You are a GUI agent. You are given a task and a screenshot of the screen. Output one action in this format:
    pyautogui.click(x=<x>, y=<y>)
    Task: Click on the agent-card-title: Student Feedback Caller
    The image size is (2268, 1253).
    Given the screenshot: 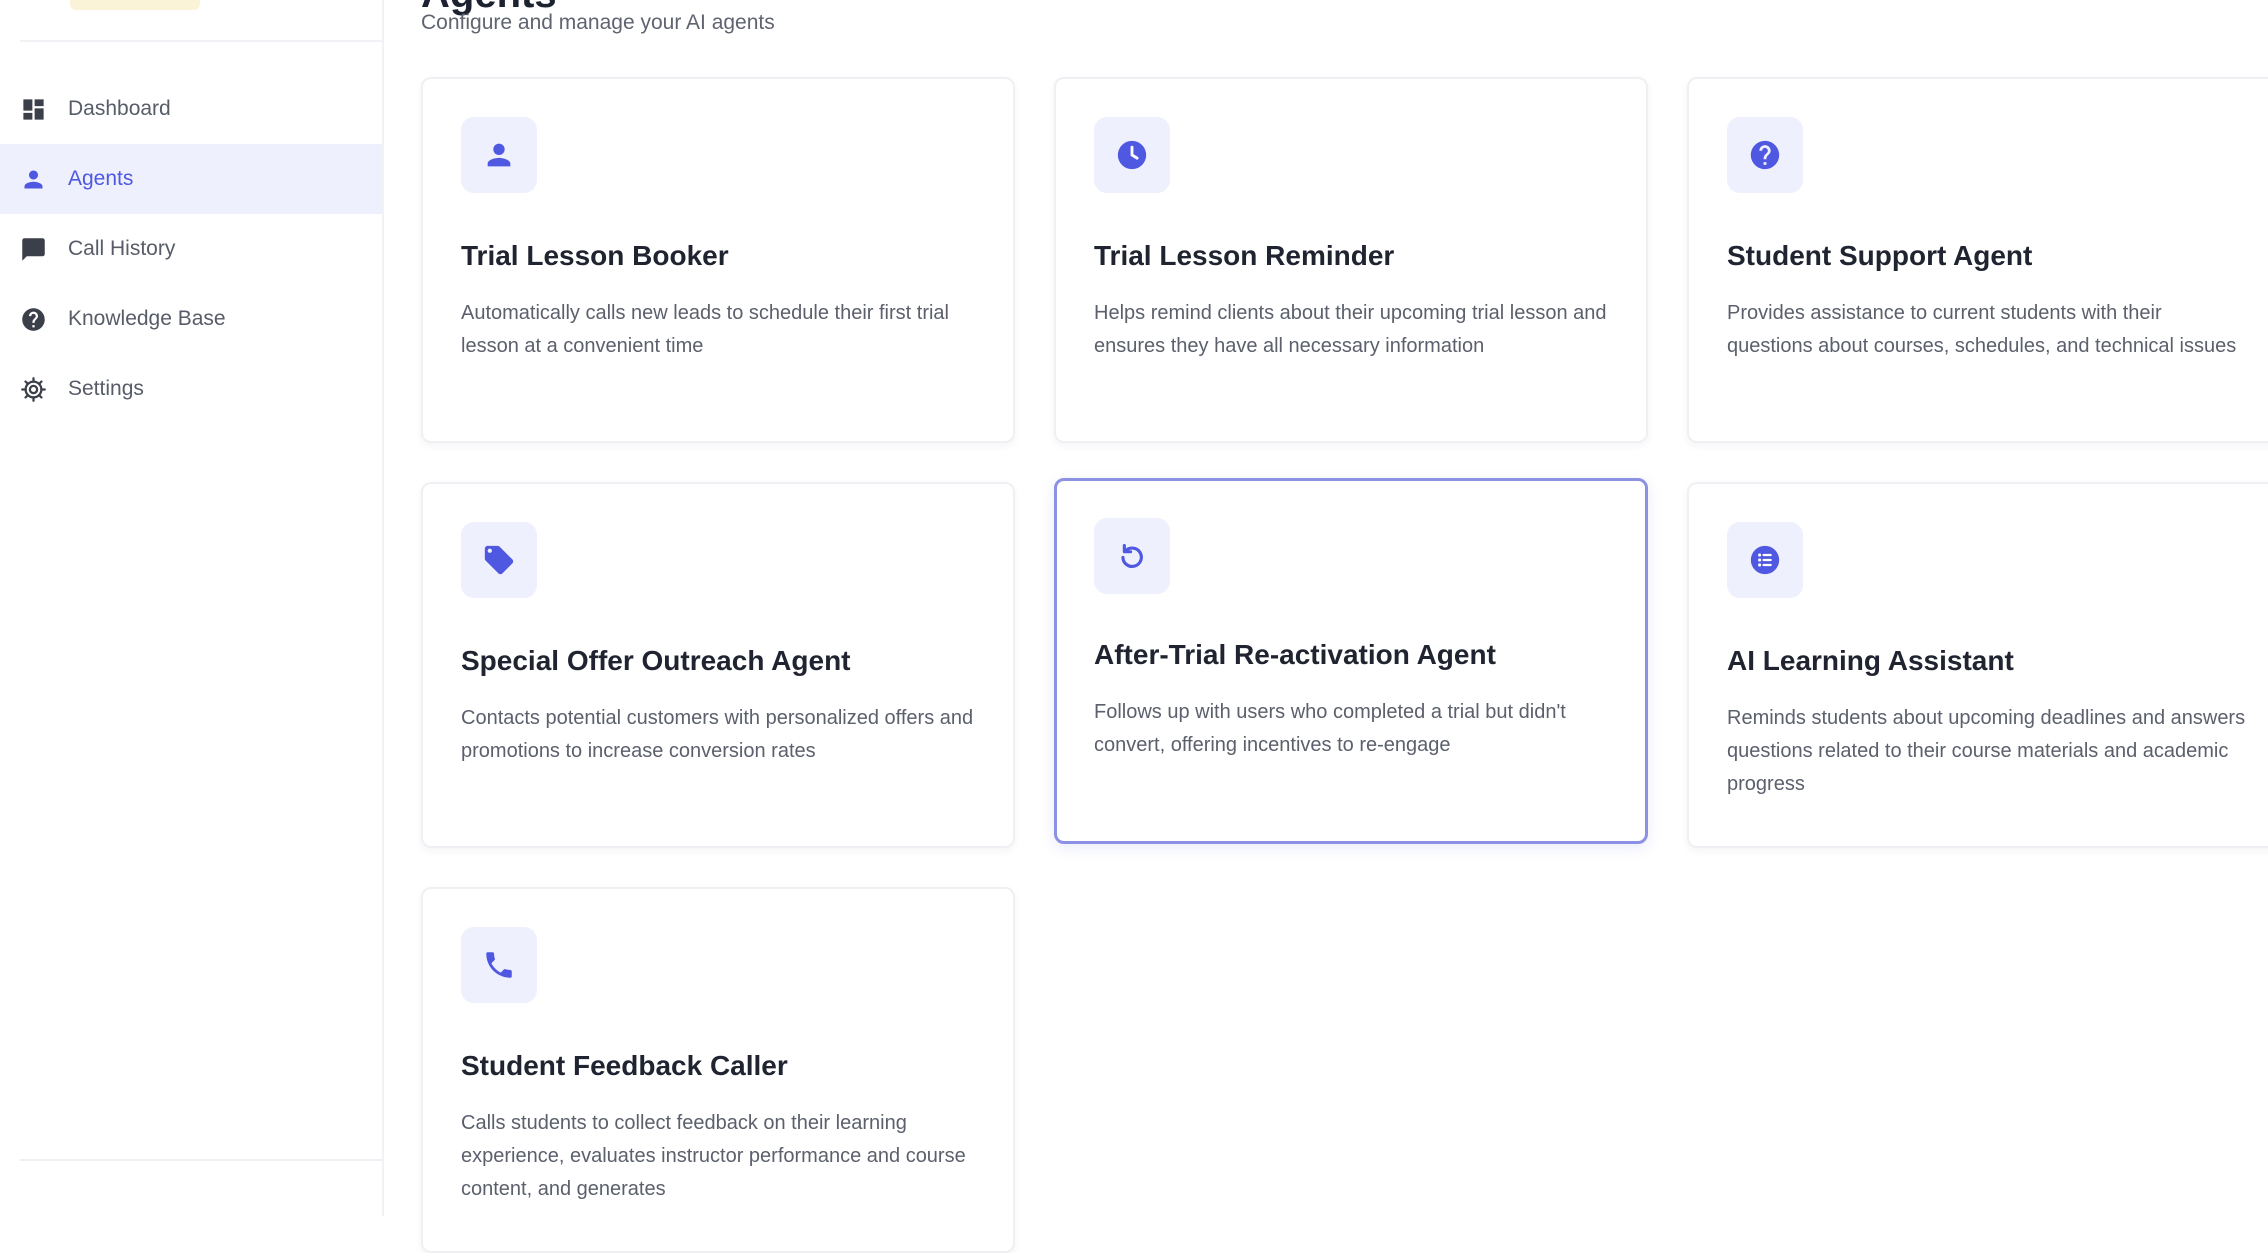 What is the action you would take?
    pyautogui.click(x=624, y=1065)
    